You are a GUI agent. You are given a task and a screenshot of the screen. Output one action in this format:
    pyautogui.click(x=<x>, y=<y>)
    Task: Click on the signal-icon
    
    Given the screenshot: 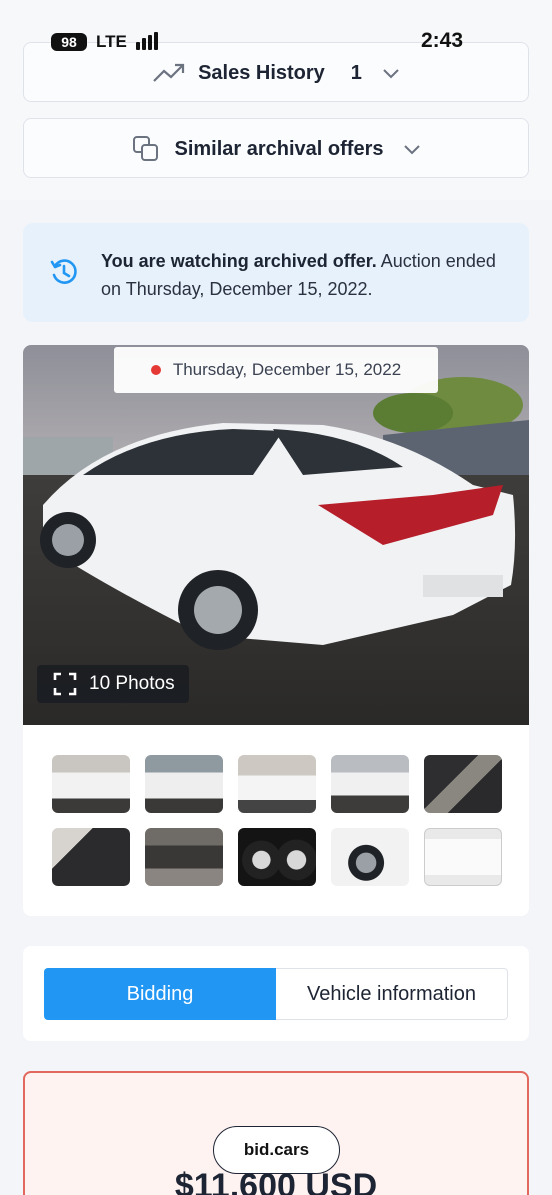 What is the action you would take?
    pyautogui.click(x=150, y=41)
    